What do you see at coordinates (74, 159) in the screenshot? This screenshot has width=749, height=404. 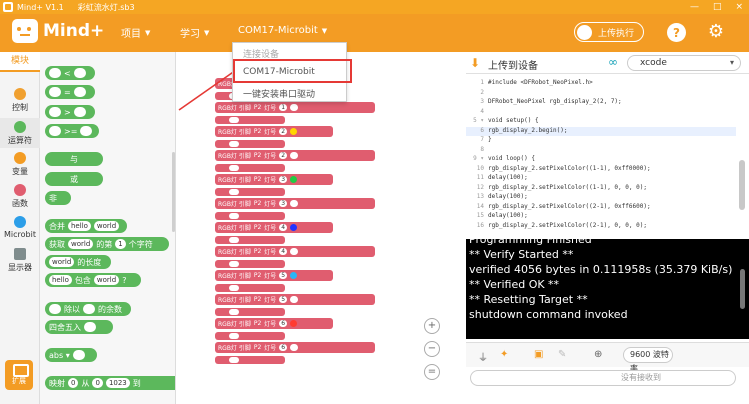 I see `block-and: 与` at bounding box center [74, 159].